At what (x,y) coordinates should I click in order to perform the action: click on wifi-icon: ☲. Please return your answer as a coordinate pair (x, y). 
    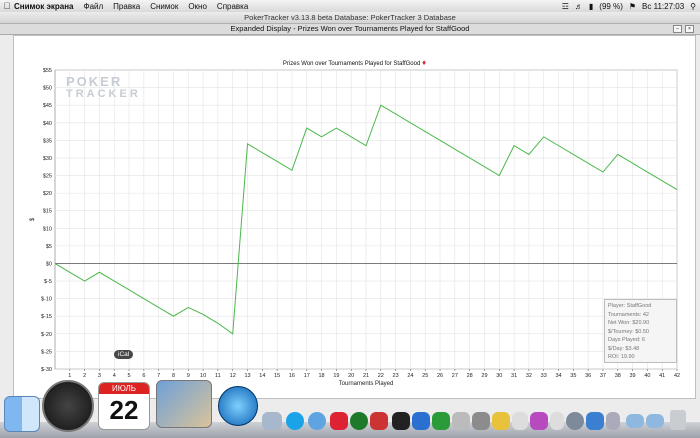
    Looking at the image, I should click on (565, 6).